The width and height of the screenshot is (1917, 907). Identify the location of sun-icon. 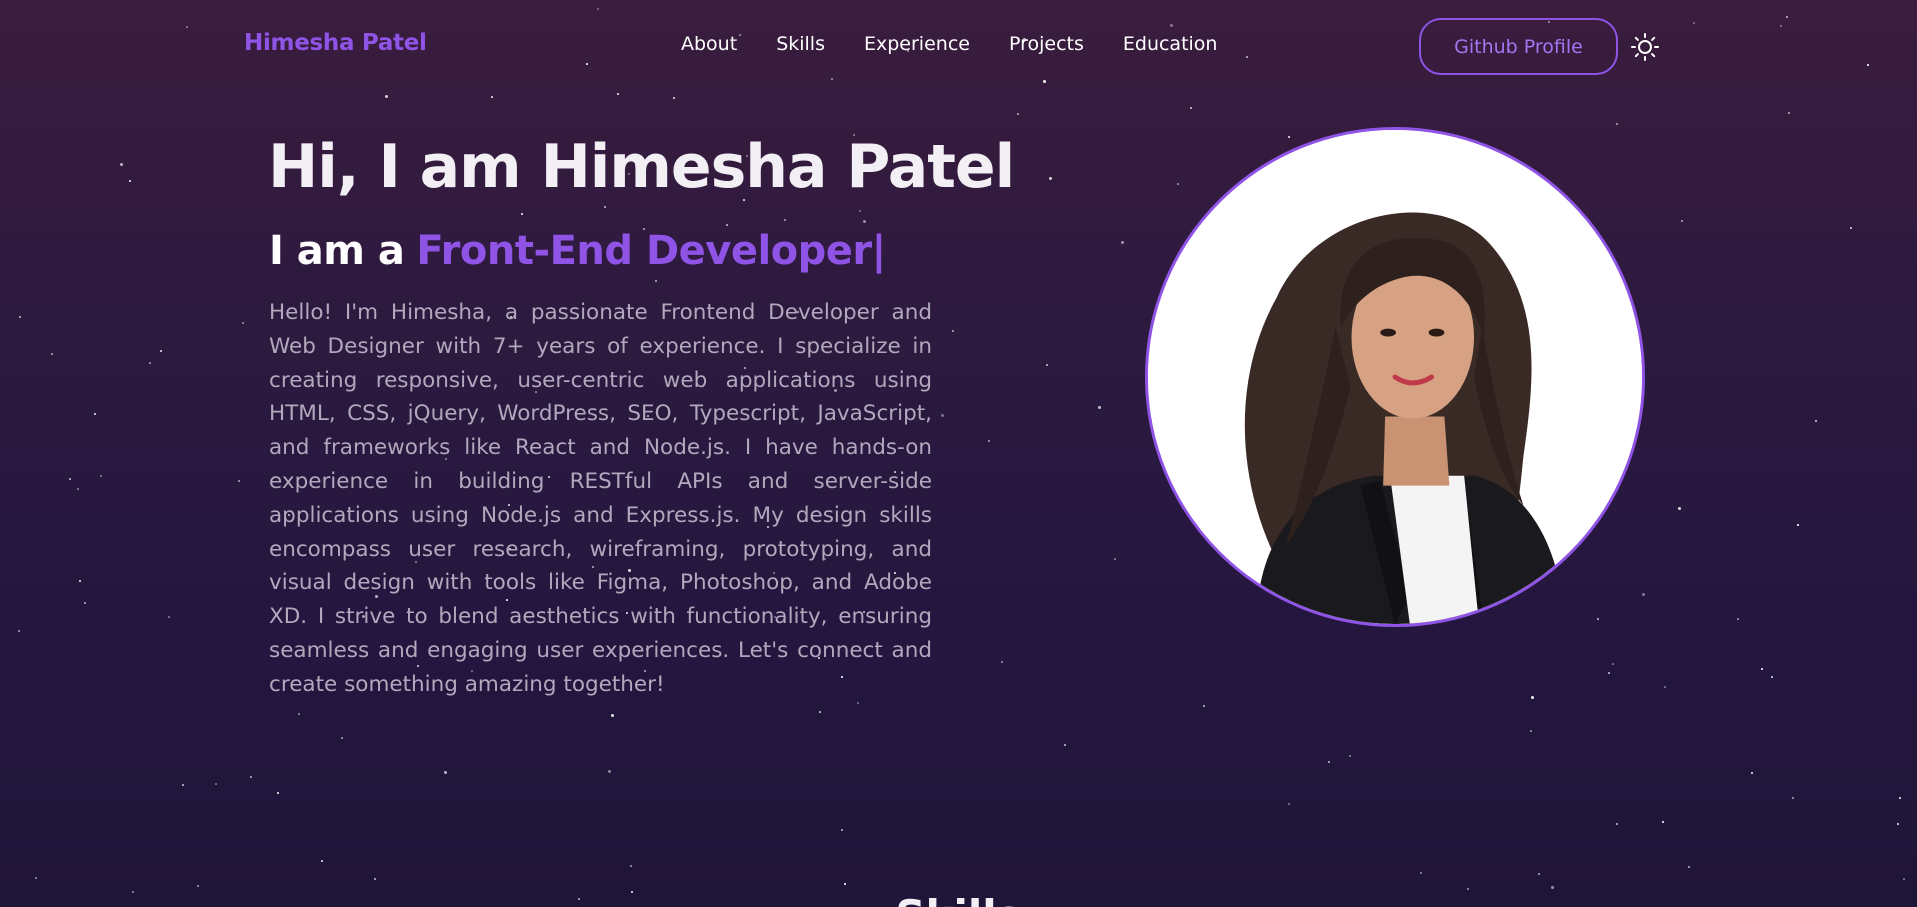
(1645, 47).